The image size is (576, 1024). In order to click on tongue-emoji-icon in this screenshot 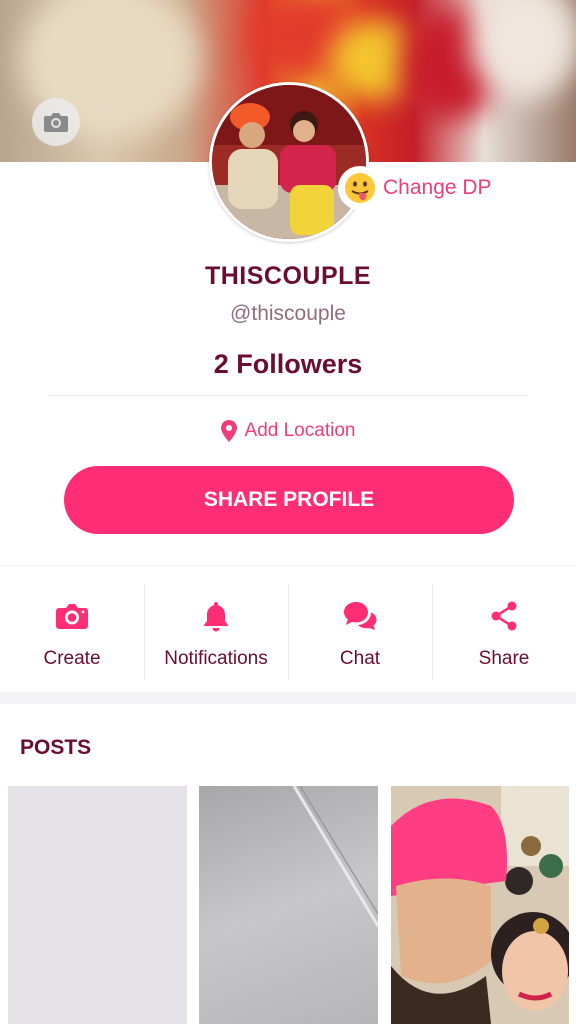, I will do `click(360, 188)`.